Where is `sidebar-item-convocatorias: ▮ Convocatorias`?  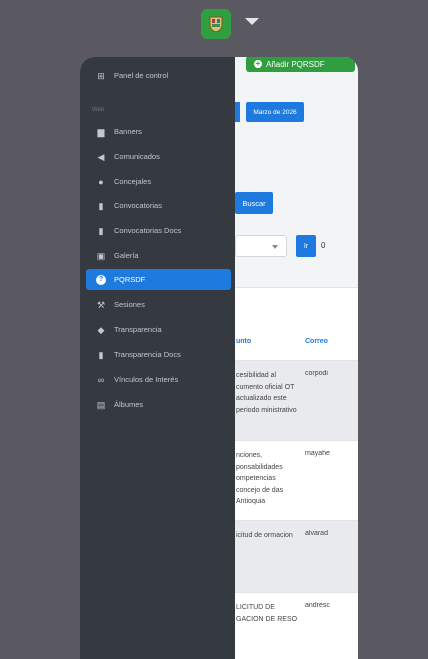
sidebar-item-convocatorias: ▮ Convocatorias is located at coordinates (158, 205).